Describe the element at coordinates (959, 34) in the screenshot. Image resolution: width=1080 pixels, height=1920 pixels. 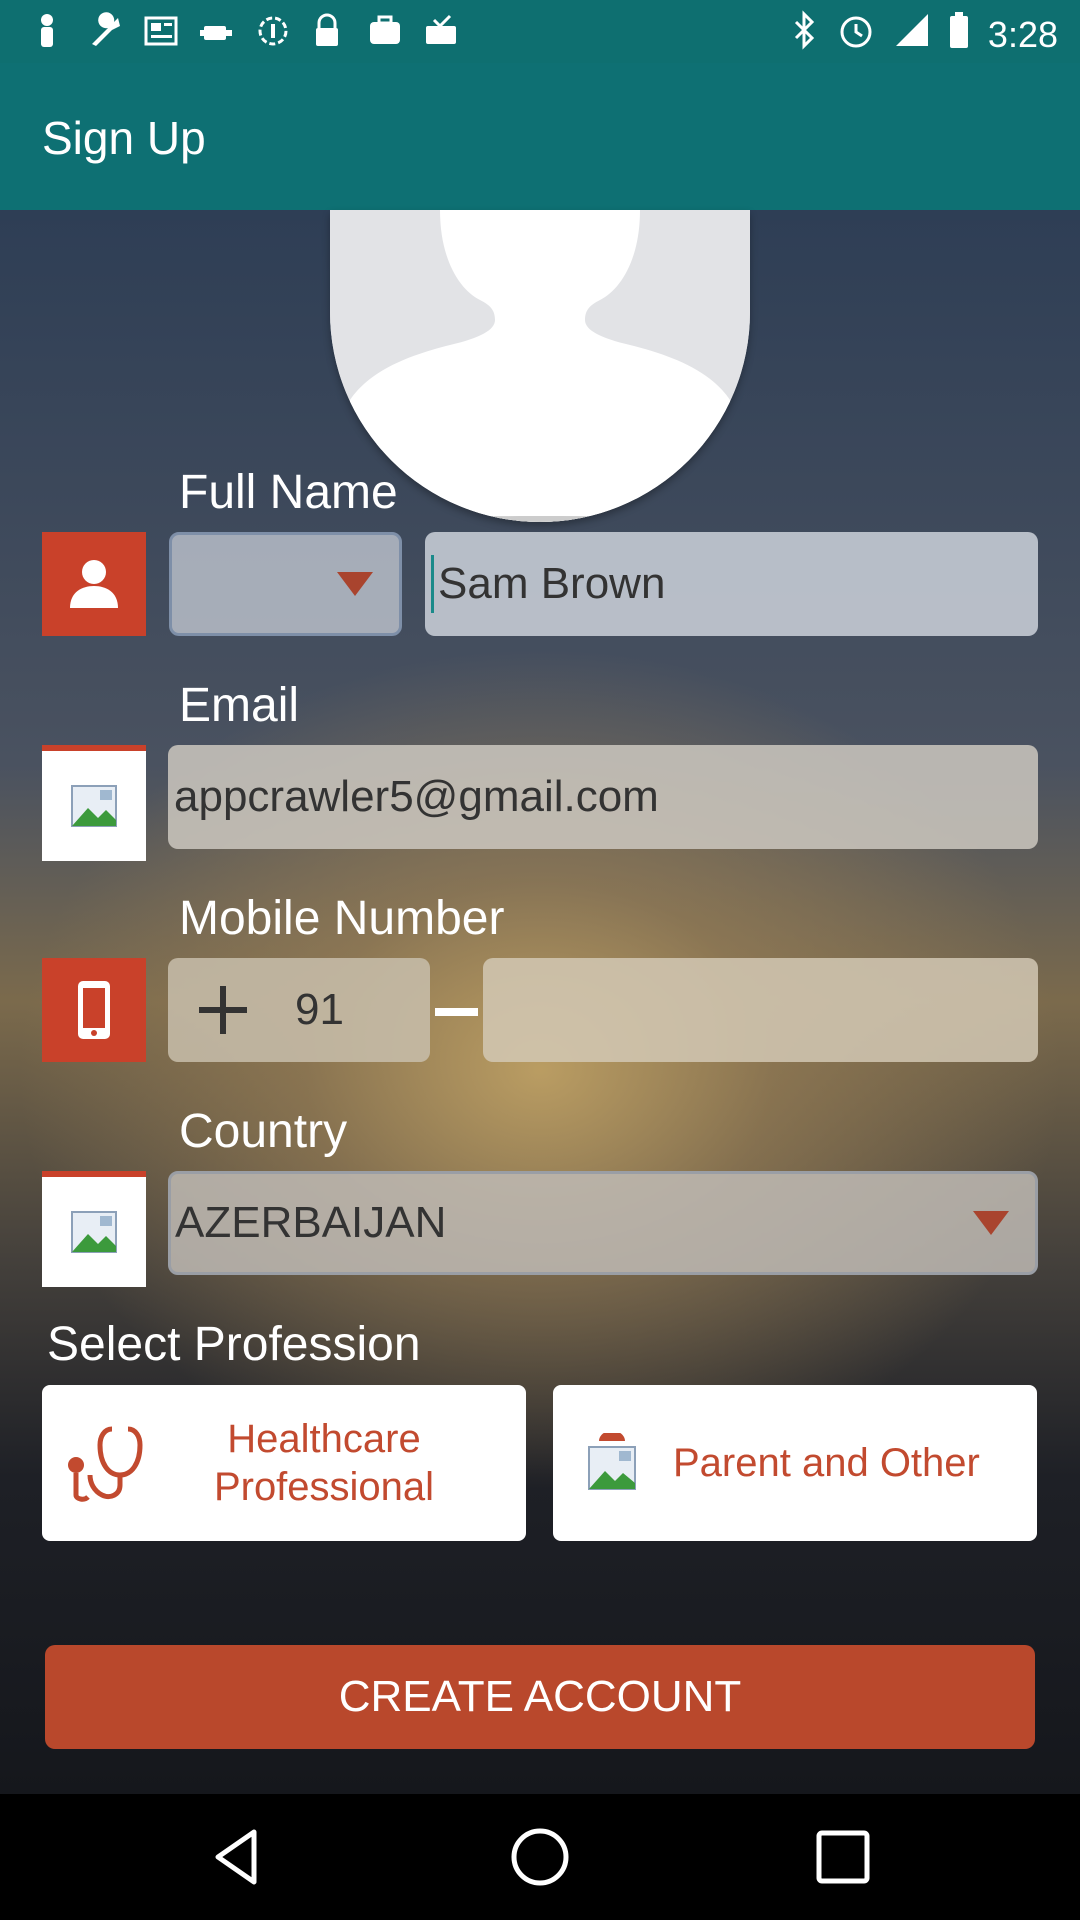
I see `battery-icon` at that location.